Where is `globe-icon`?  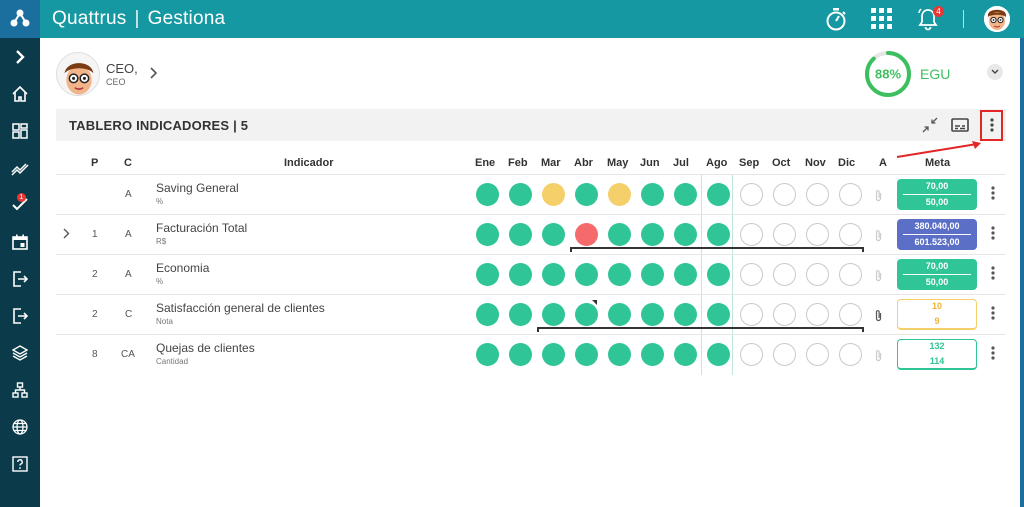 globe-icon is located at coordinates (20, 426).